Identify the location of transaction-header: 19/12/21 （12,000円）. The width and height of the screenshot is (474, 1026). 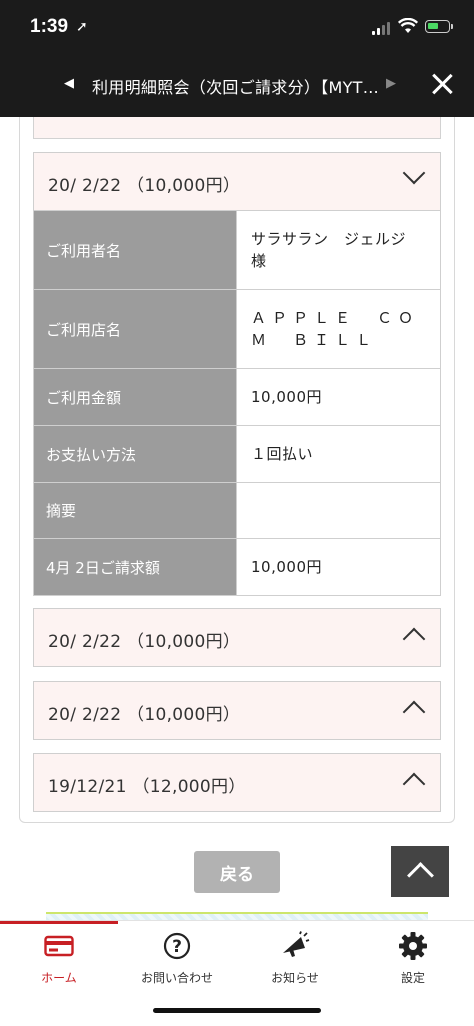
(237, 782).